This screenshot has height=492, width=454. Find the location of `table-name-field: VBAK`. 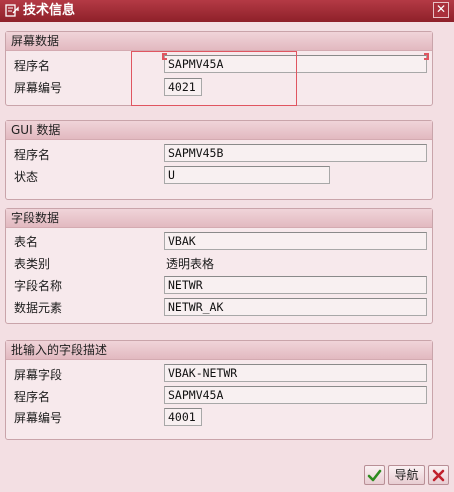

table-name-field: VBAK is located at coordinates (295, 241).